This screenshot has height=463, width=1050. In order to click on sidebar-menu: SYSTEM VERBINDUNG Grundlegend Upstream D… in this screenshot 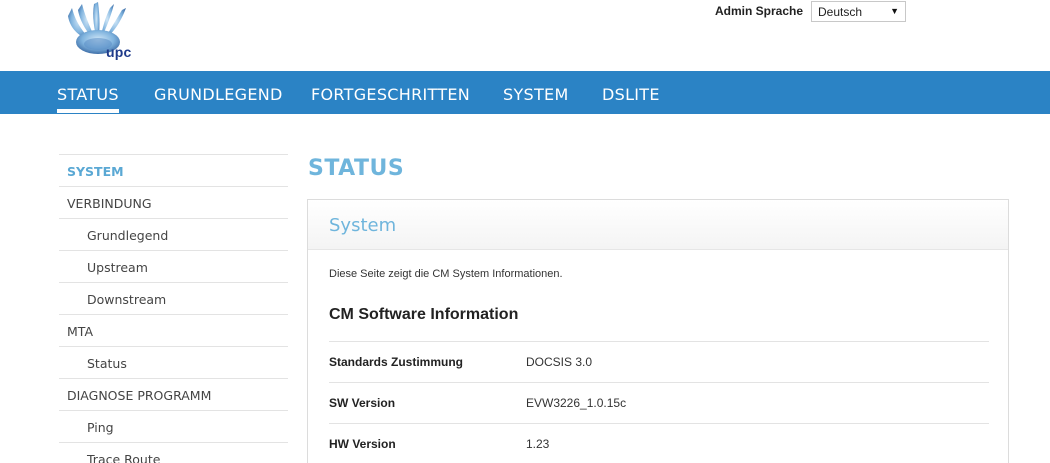, I will do `click(173, 308)`.